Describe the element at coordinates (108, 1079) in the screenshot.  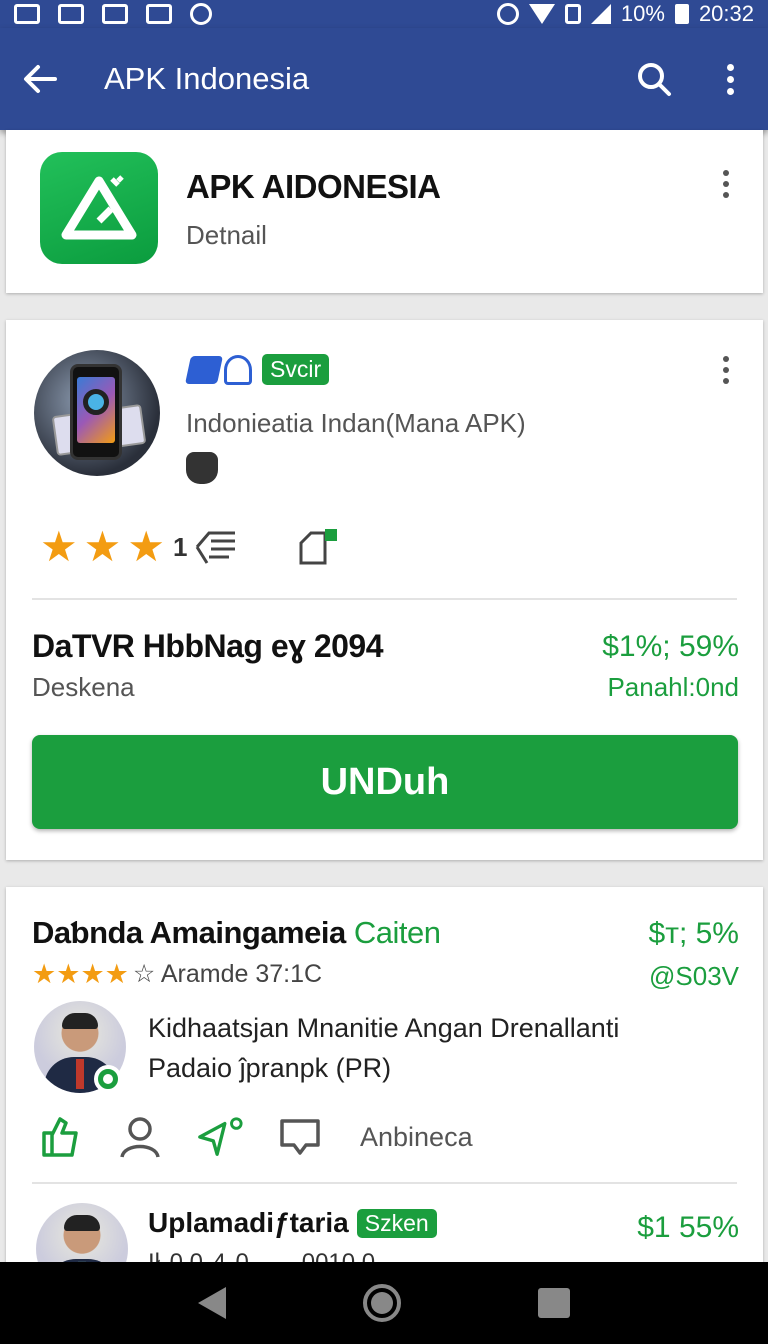
I see `online-status-icon` at that location.